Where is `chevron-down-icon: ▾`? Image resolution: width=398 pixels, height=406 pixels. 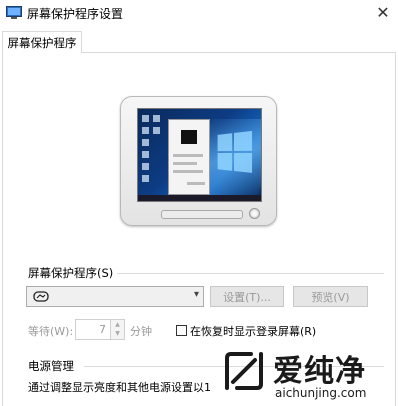 chevron-down-icon: ▾ is located at coordinates (196, 294).